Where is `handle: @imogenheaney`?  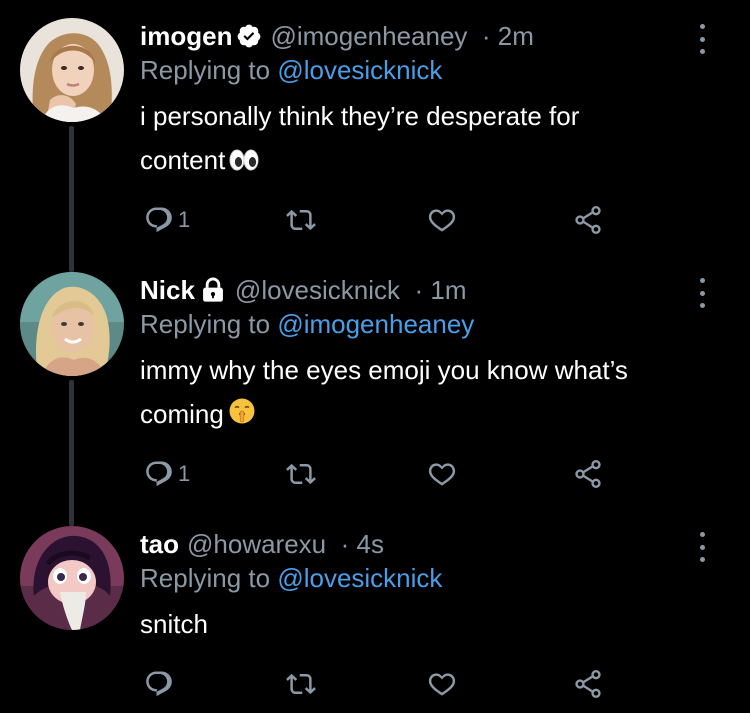
handle: @imogenheaney is located at coordinates (368, 36).